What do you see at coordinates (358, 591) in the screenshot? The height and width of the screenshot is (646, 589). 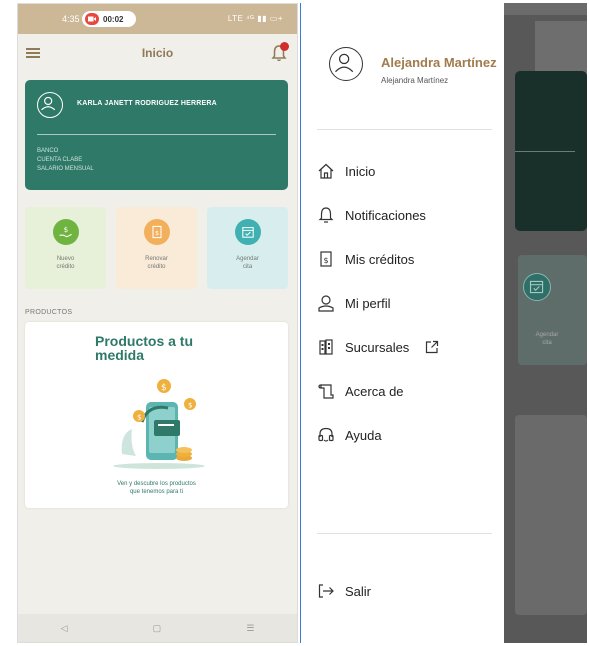 I see `logout-label: Salir` at bounding box center [358, 591].